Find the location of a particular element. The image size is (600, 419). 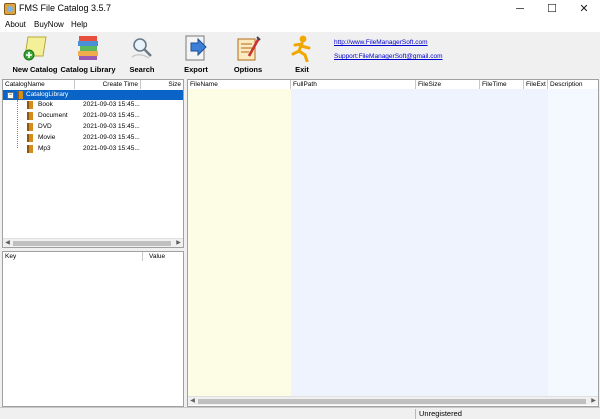

new-catalog-icon is located at coordinates (35, 48).